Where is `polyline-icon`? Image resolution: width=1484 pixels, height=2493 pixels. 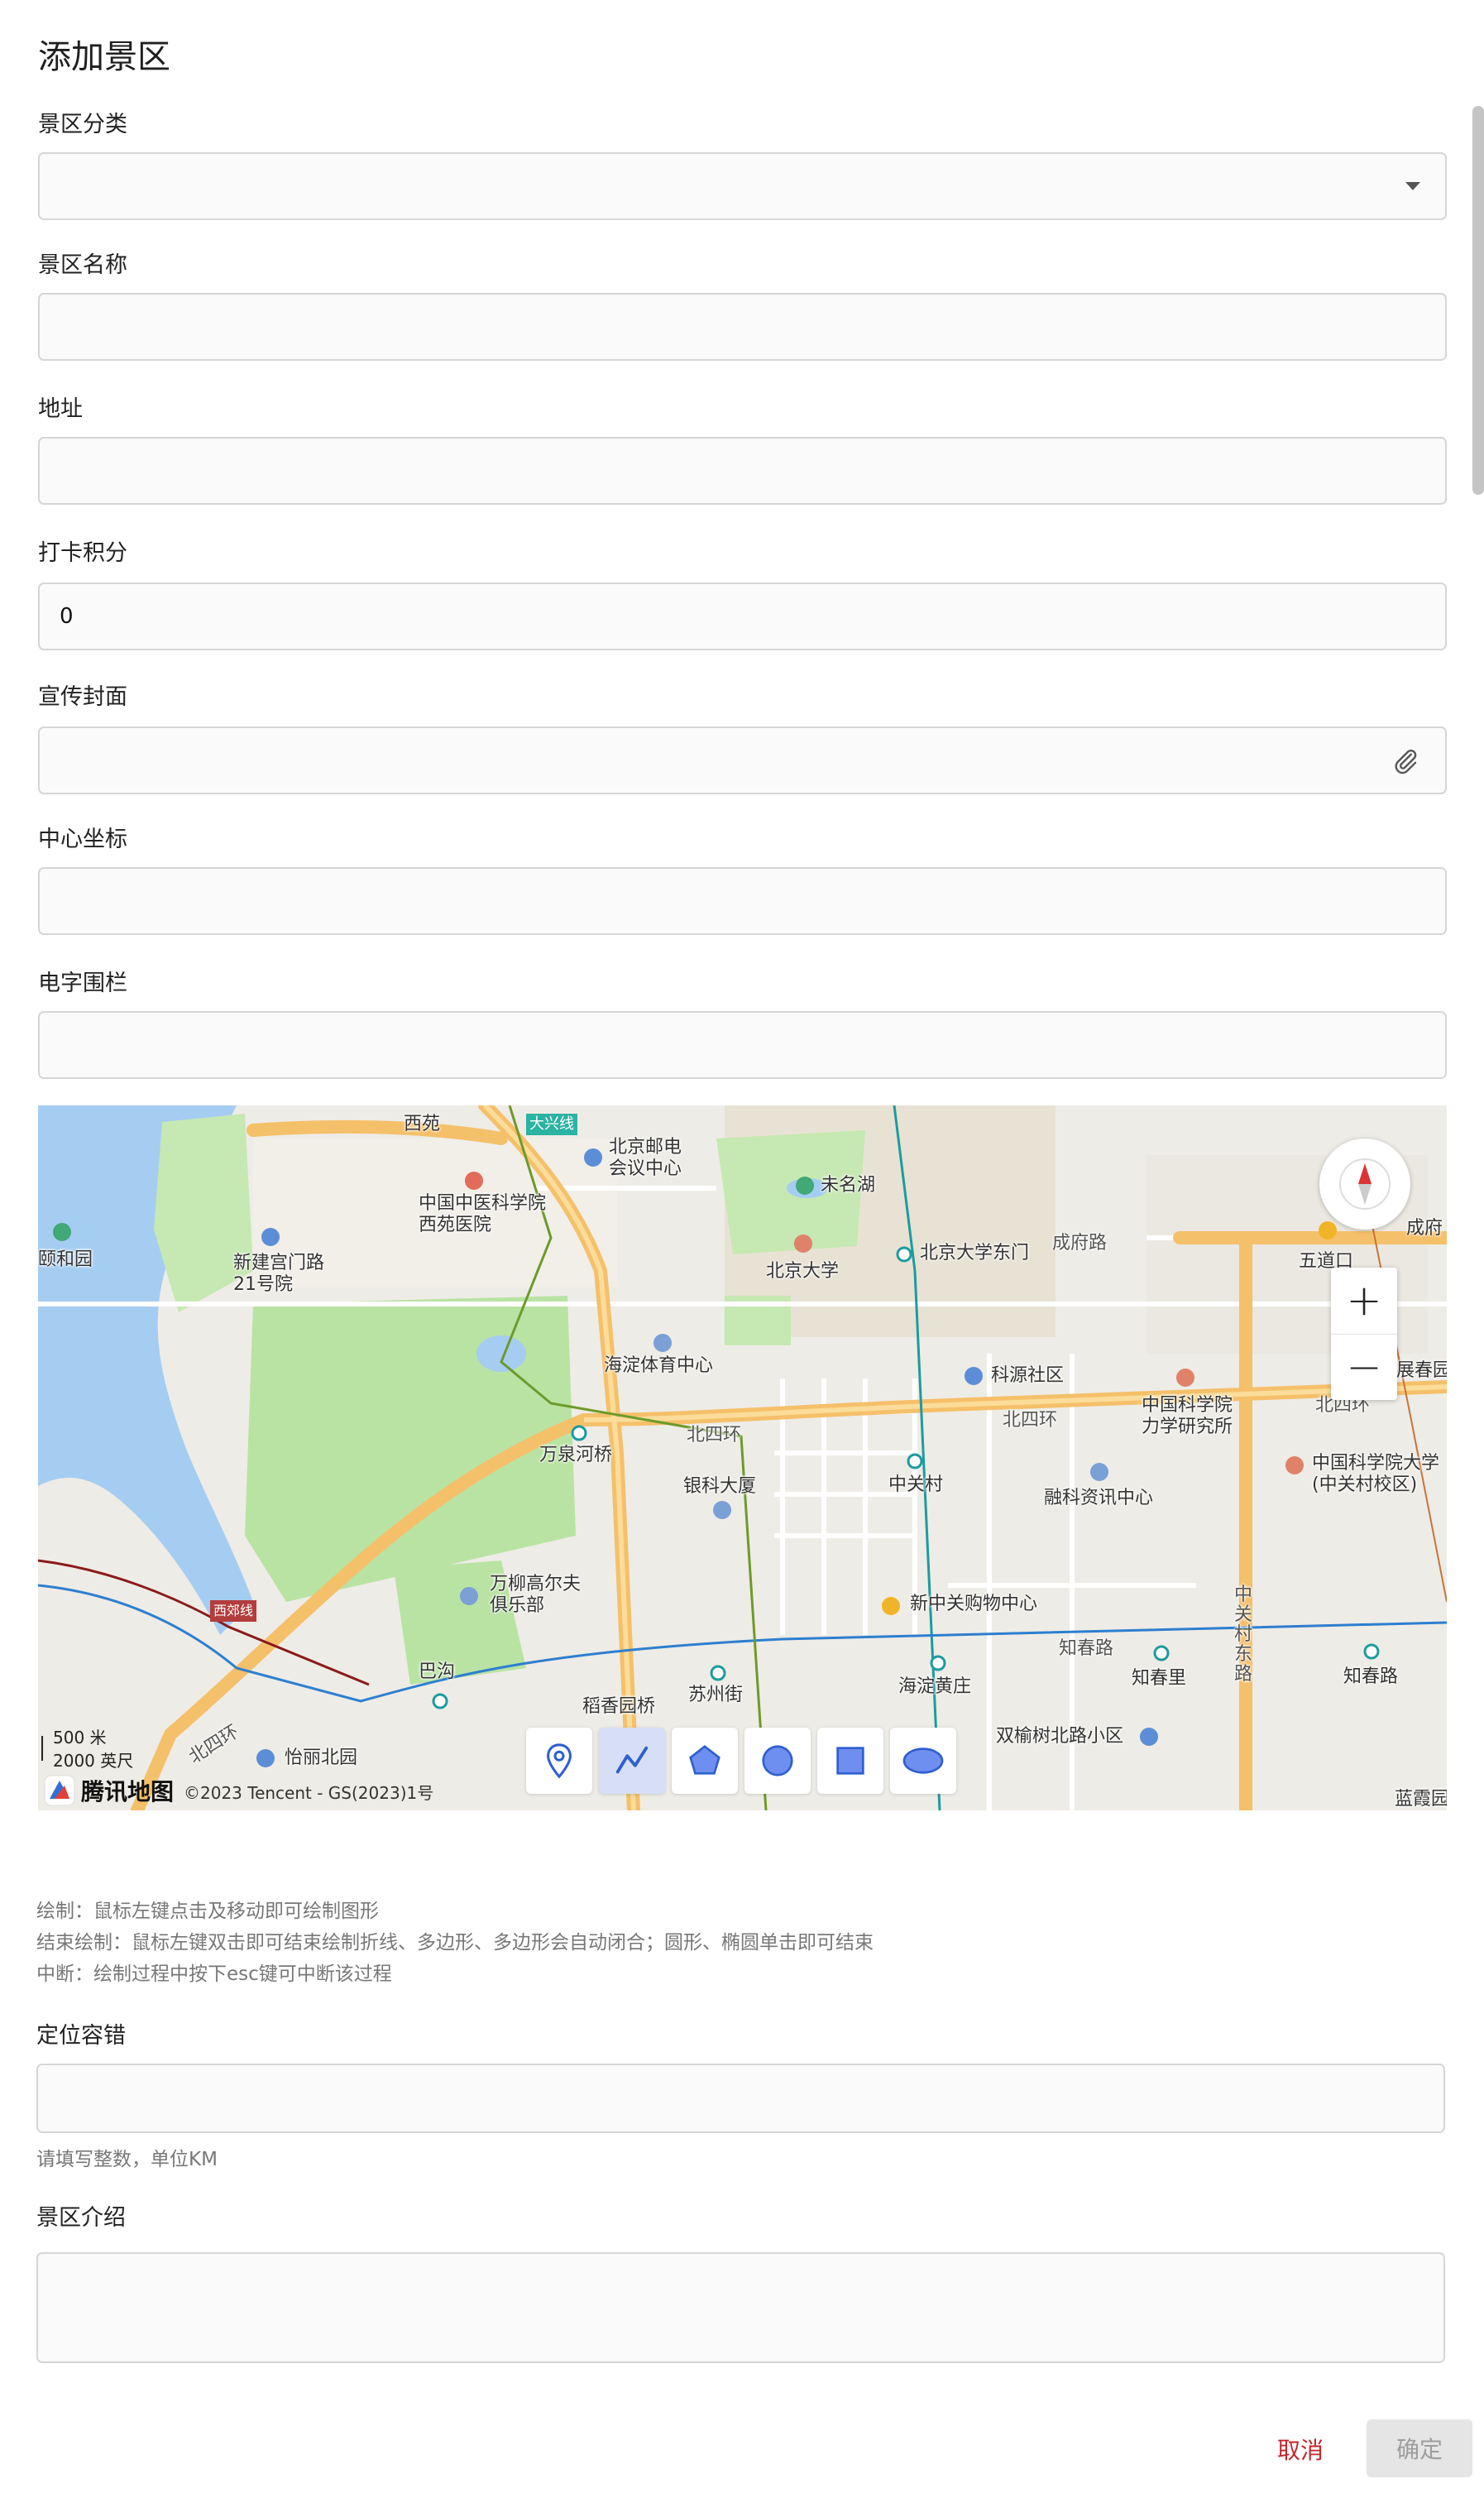
polyline-icon is located at coordinates (632, 1760).